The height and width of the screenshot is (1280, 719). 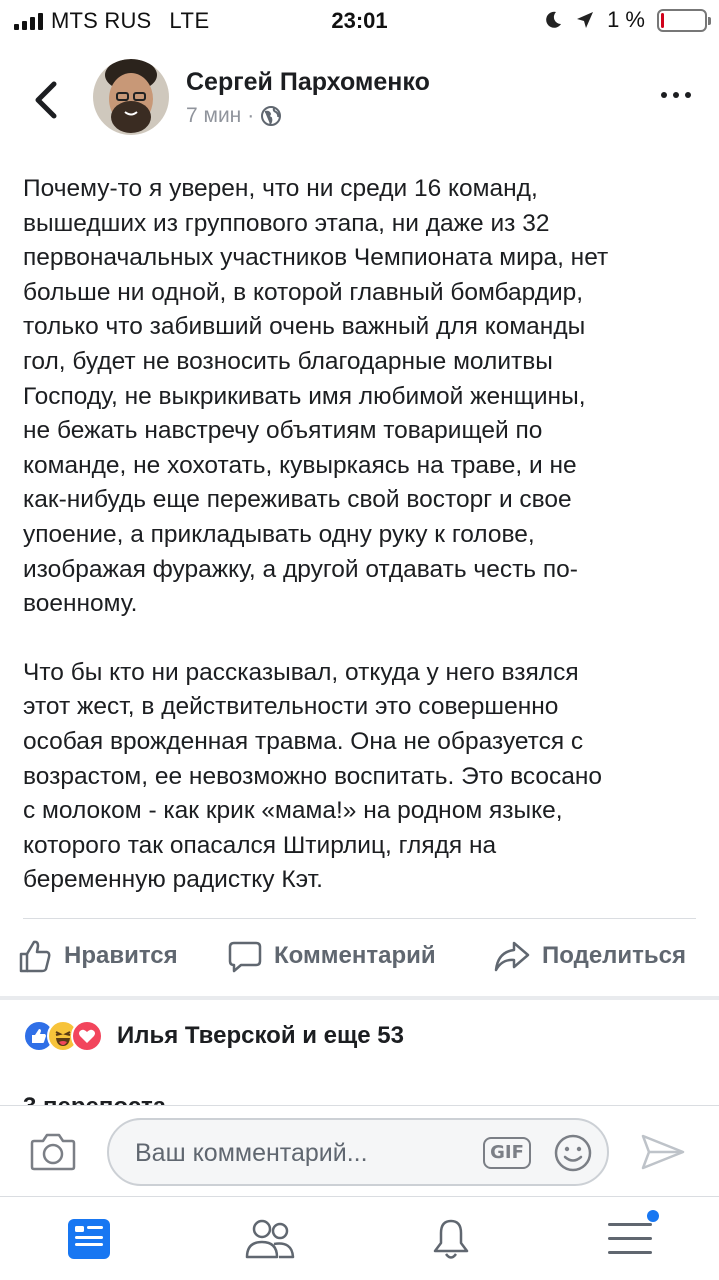 I want to click on love-icon, so click(x=87, y=1036).